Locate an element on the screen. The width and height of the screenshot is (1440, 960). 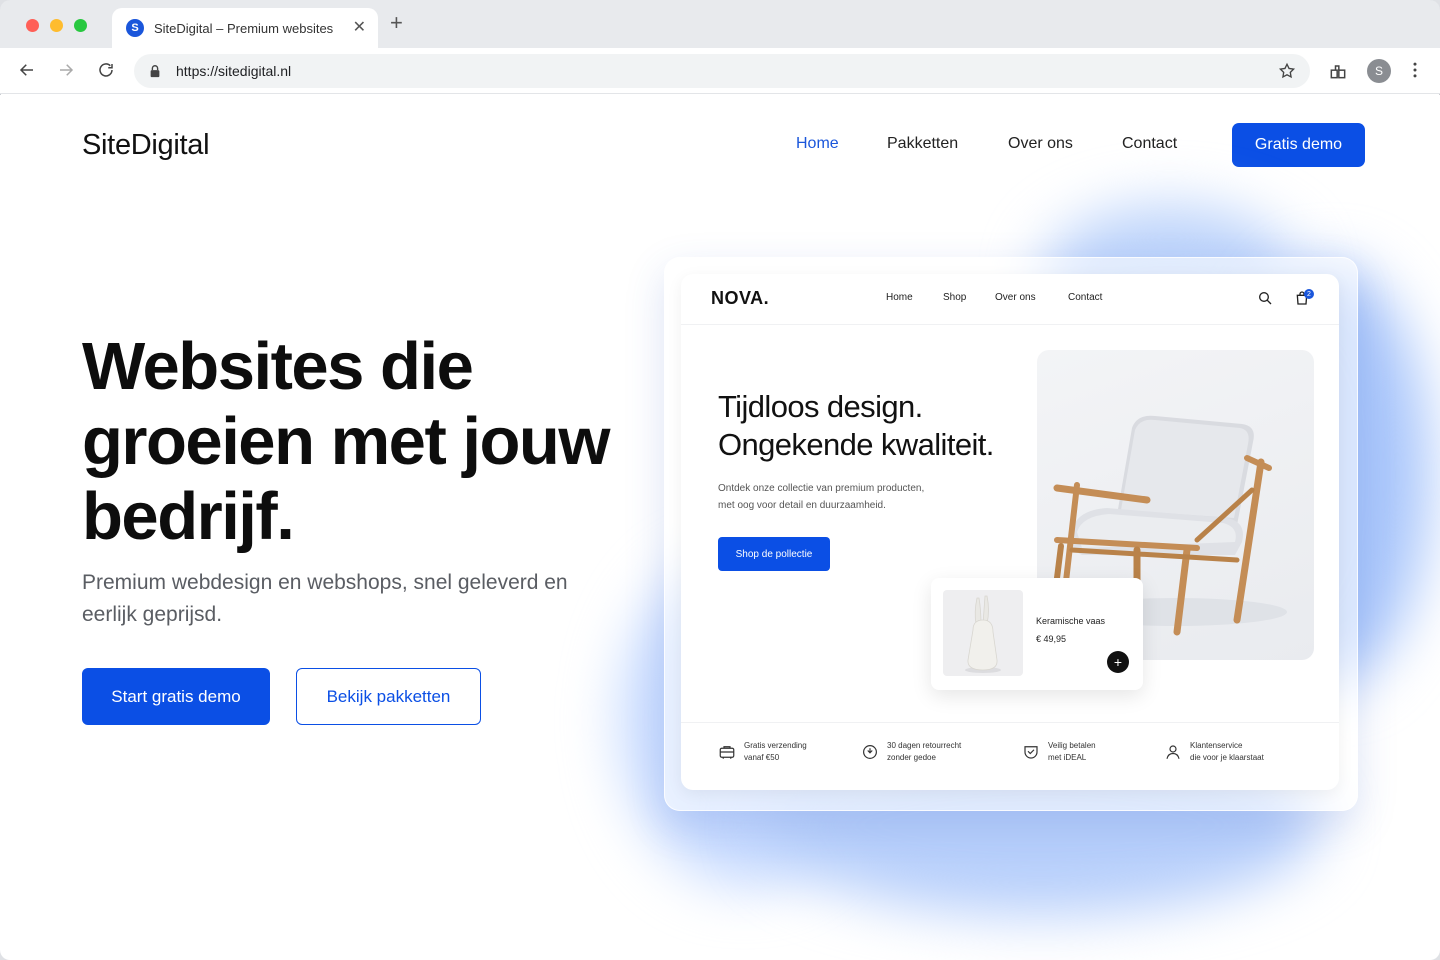
feature-line: vanaf €50 is located at coordinates (762, 757).